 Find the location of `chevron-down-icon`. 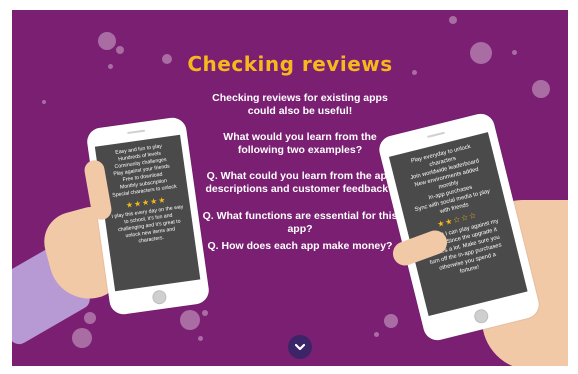

chevron-down-icon is located at coordinates (300, 347).